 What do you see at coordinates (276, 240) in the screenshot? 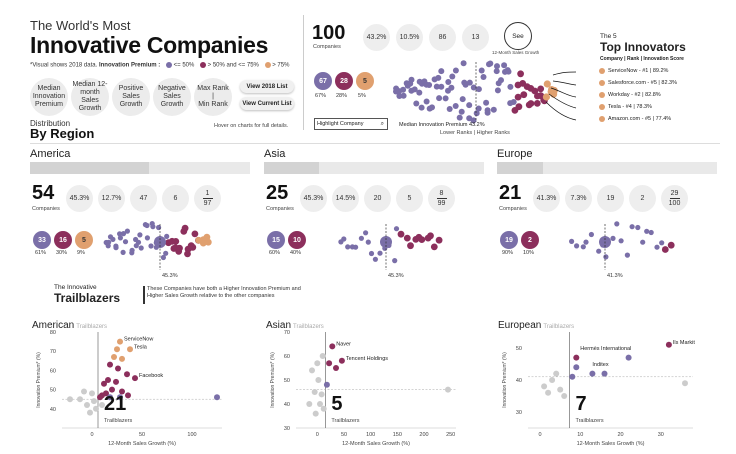
I see `region-badge: 15` at bounding box center [276, 240].